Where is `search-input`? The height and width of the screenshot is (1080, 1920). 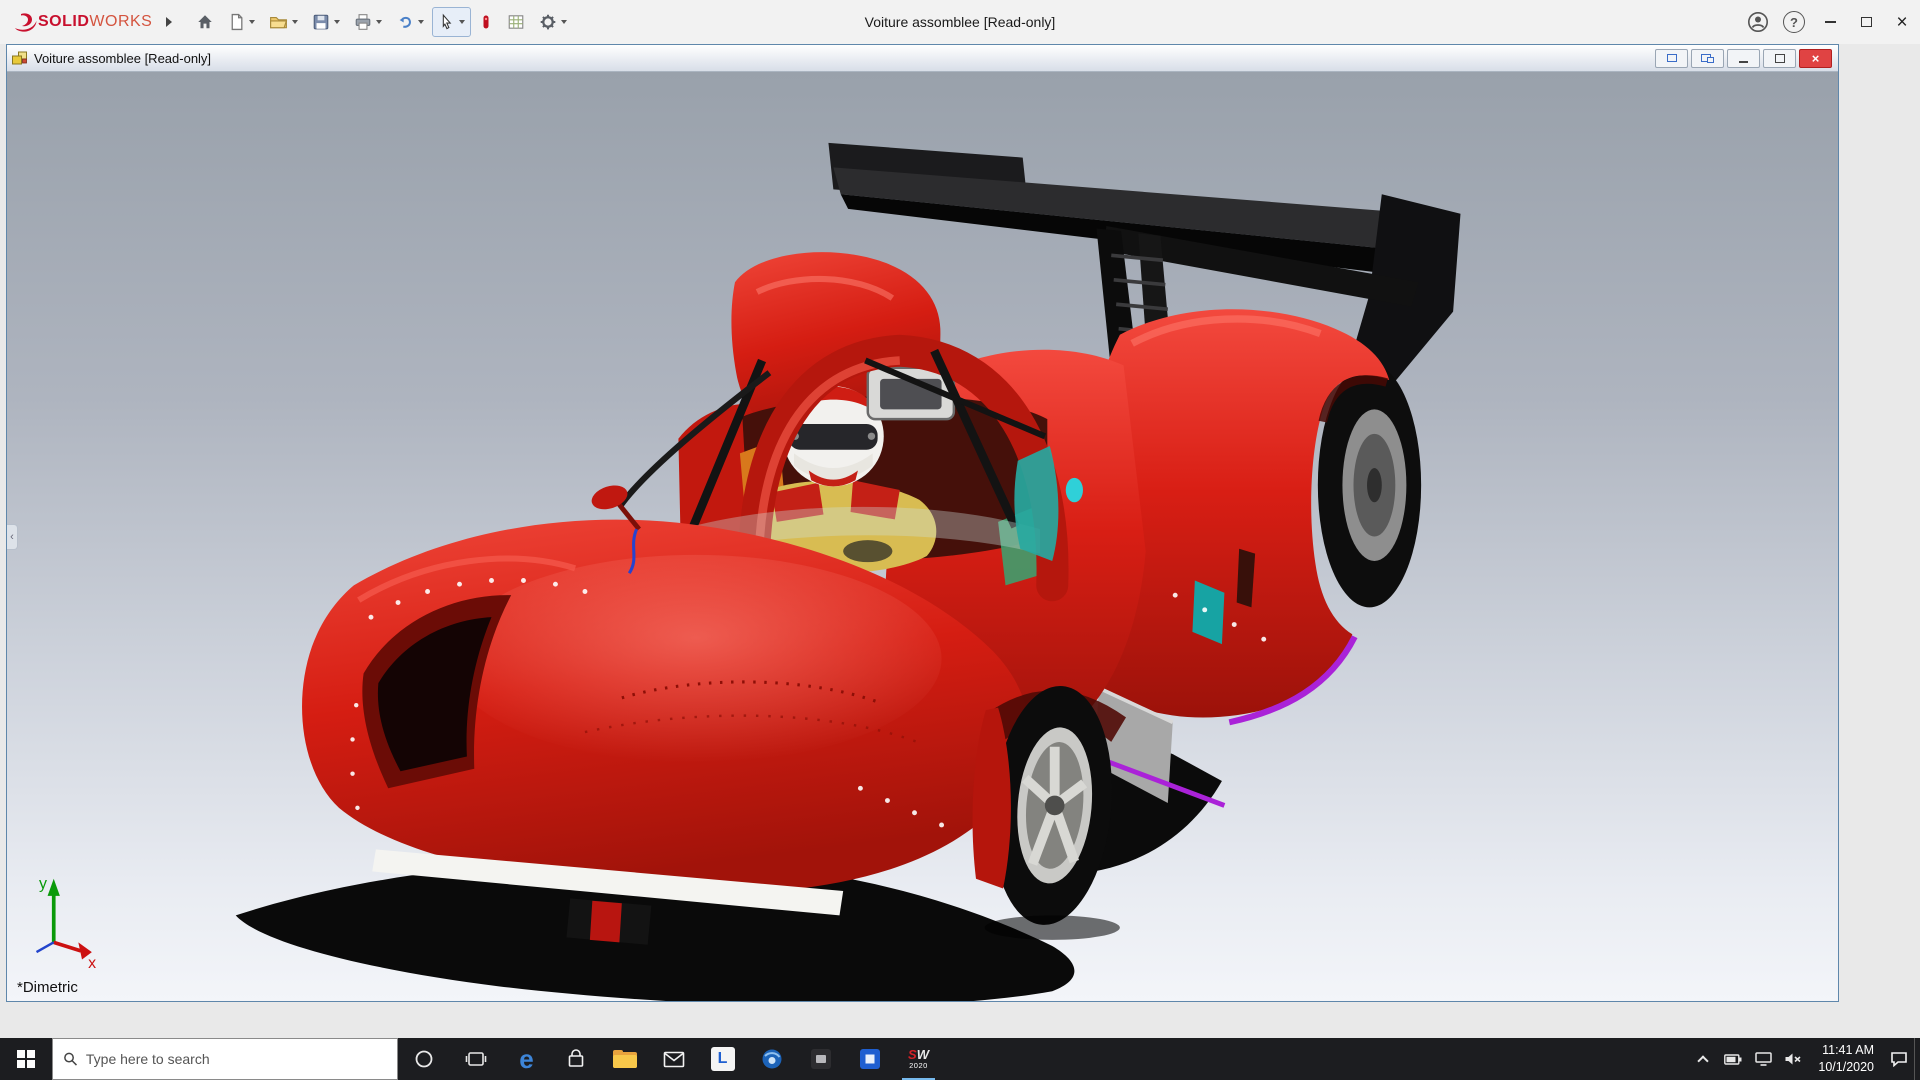 search-input is located at coordinates (236, 1059).